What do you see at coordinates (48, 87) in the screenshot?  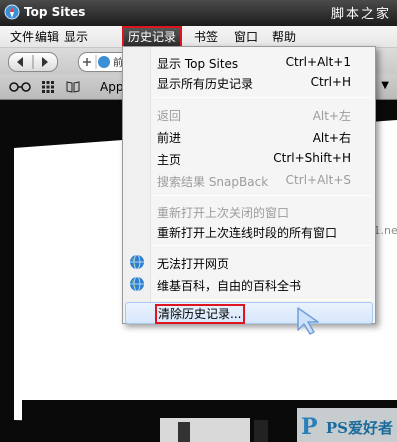 I see `top-sites-grid-icon` at bounding box center [48, 87].